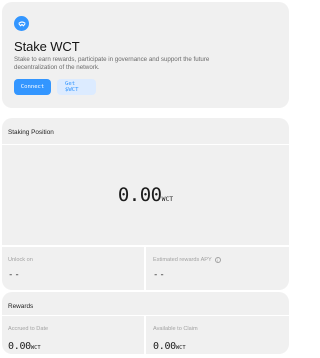 This screenshot has height=358, width=320. What do you see at coordinates (159, 275) in the screenshot?
I see `apy-value: --` at bounding box center [159, 275].